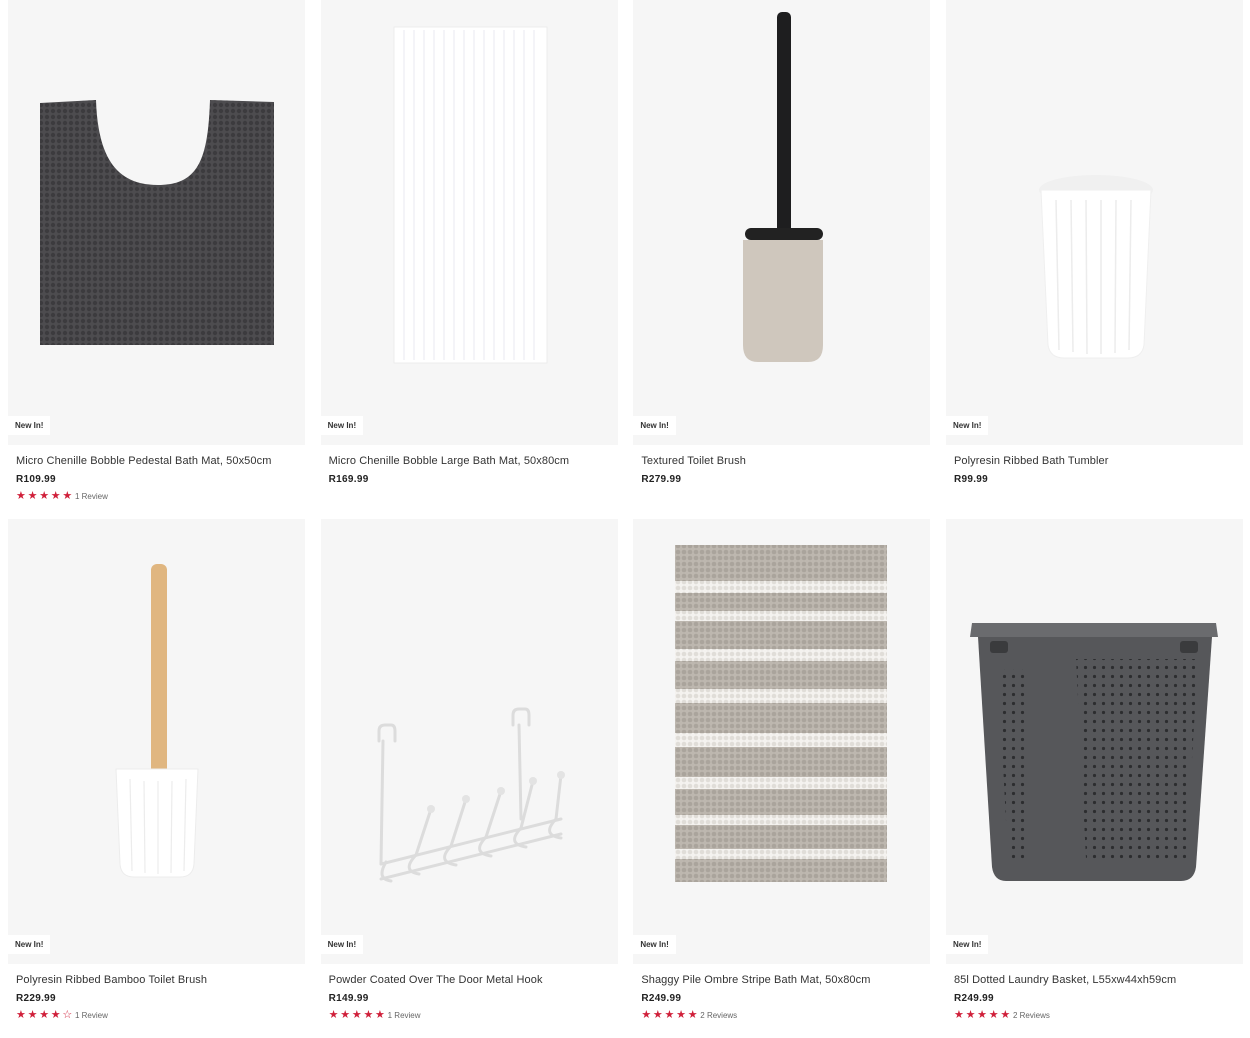 This screenshot has width=1250, height=1038. What do you see at coordinates (1065, 980) in the screenshot?
I see `product-title: 85l Dotted Laundry Basket, L55xw44xh59cm` at bounding box center [1065, 980].